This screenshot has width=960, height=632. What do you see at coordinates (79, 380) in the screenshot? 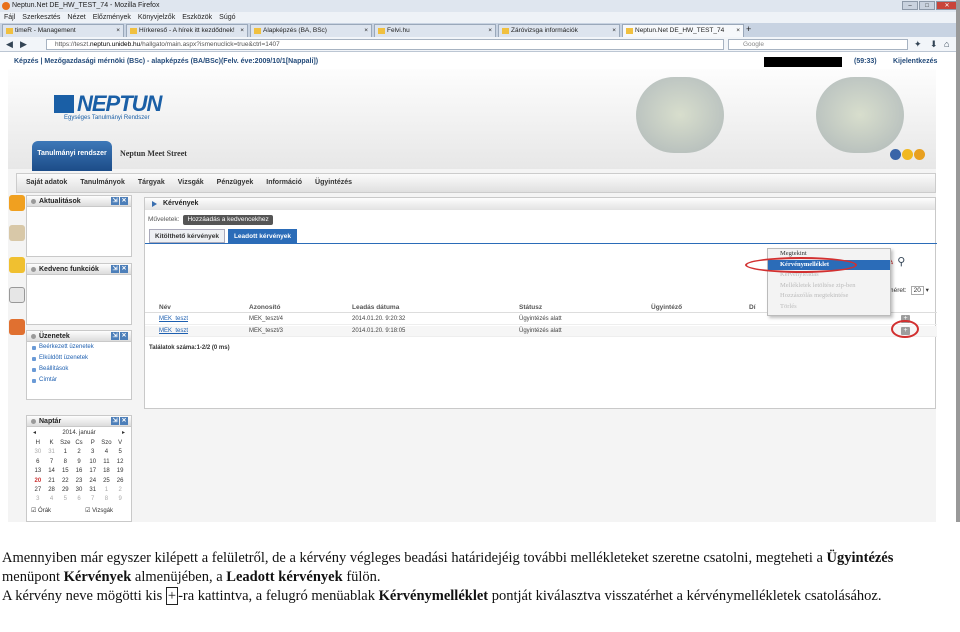
I see `directory-link: Címtár` at bounding box center [79, 380].